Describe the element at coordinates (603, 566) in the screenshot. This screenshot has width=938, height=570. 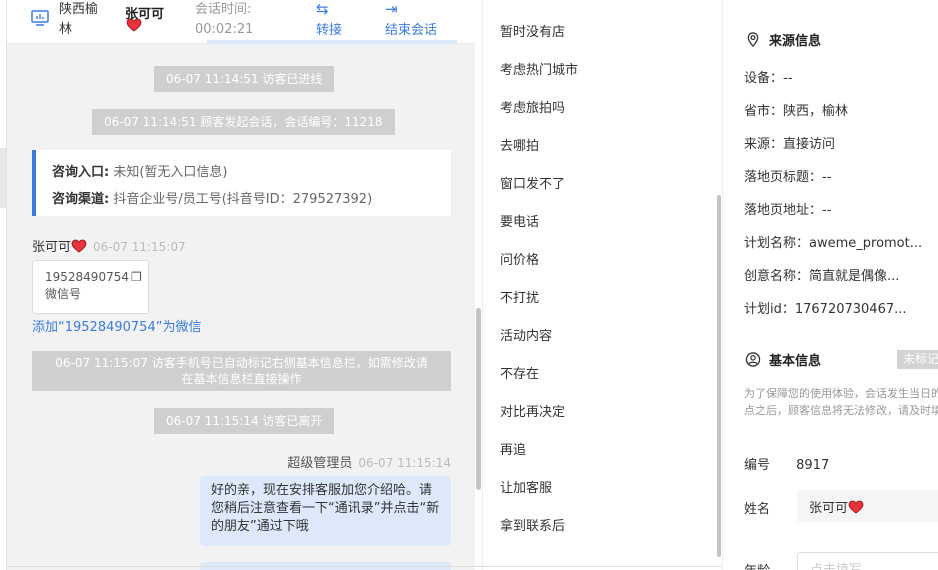
I see `panel-divider` at that location.